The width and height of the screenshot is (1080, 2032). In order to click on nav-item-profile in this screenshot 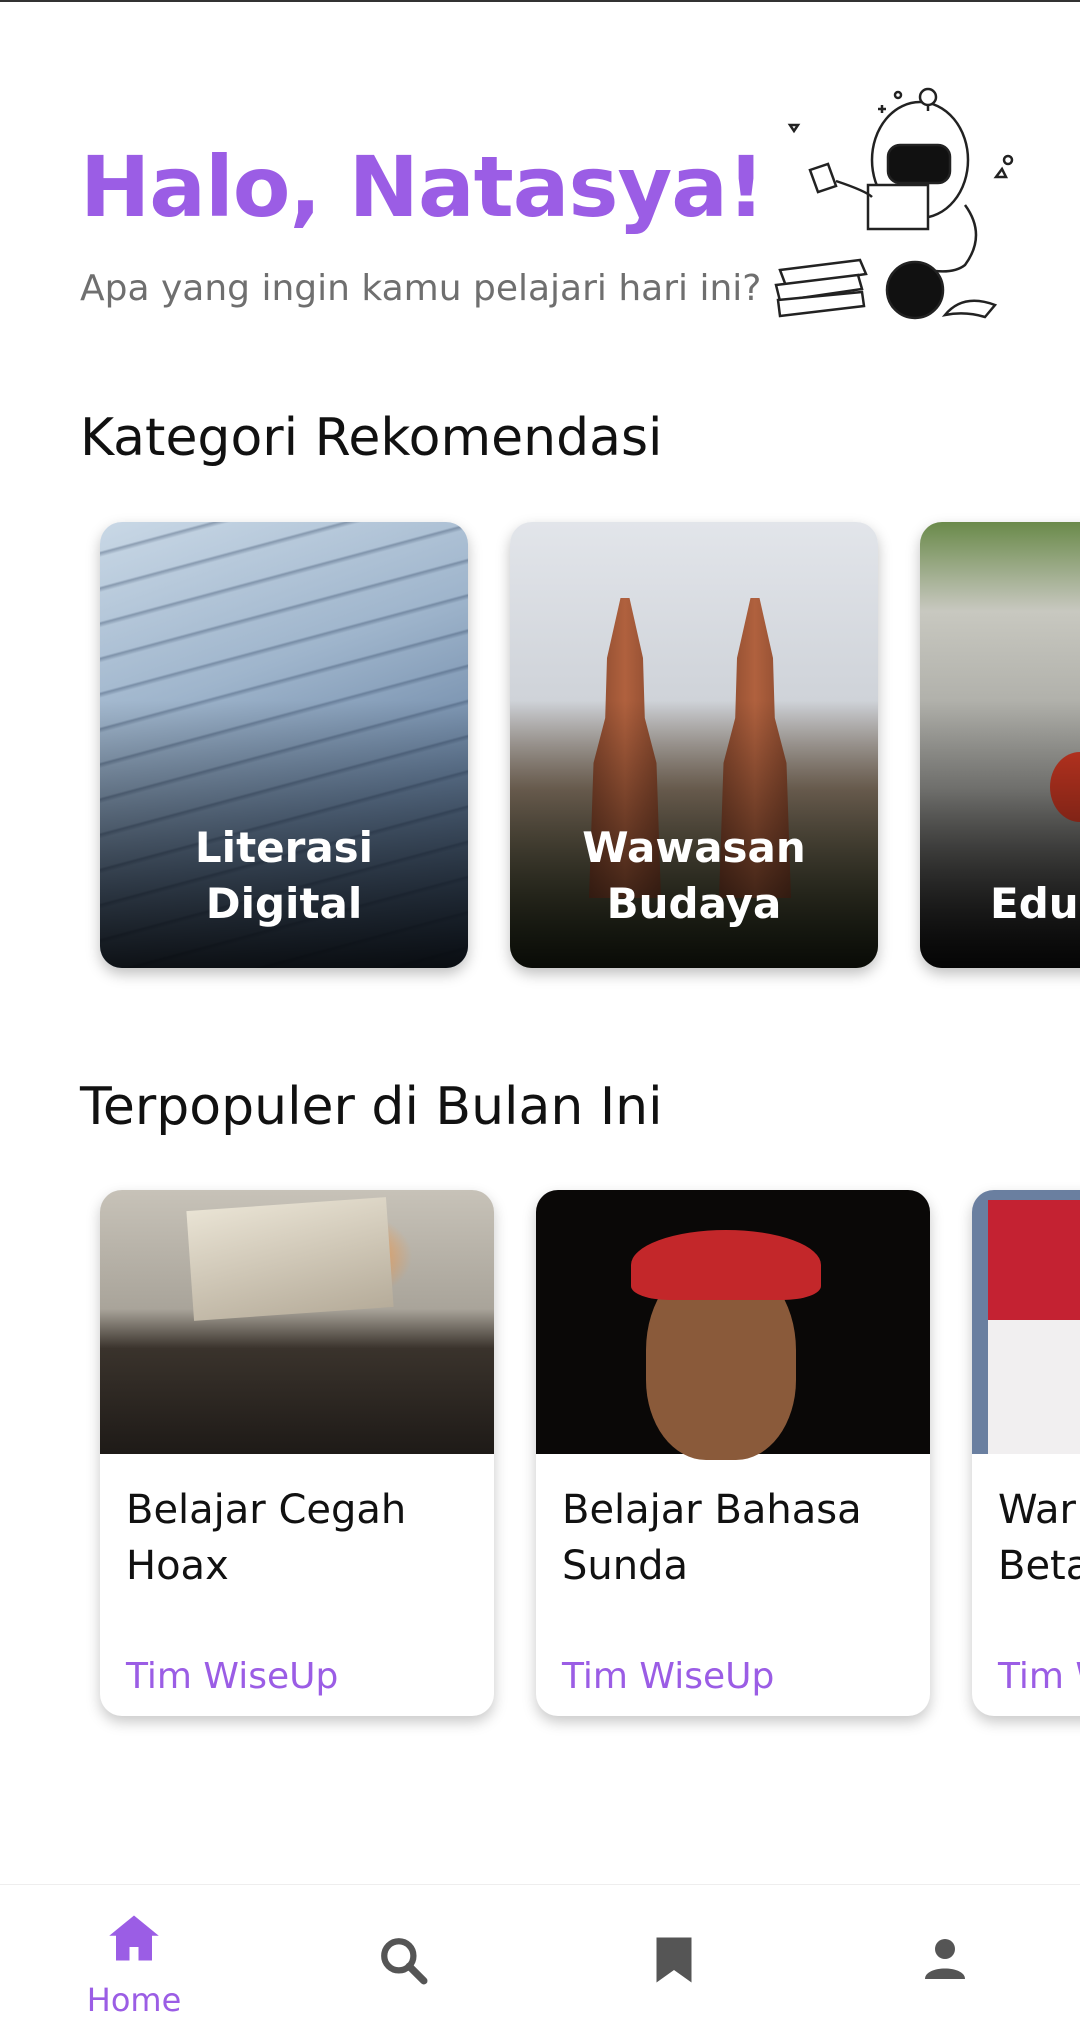, I will do `click(945, 1958)`.